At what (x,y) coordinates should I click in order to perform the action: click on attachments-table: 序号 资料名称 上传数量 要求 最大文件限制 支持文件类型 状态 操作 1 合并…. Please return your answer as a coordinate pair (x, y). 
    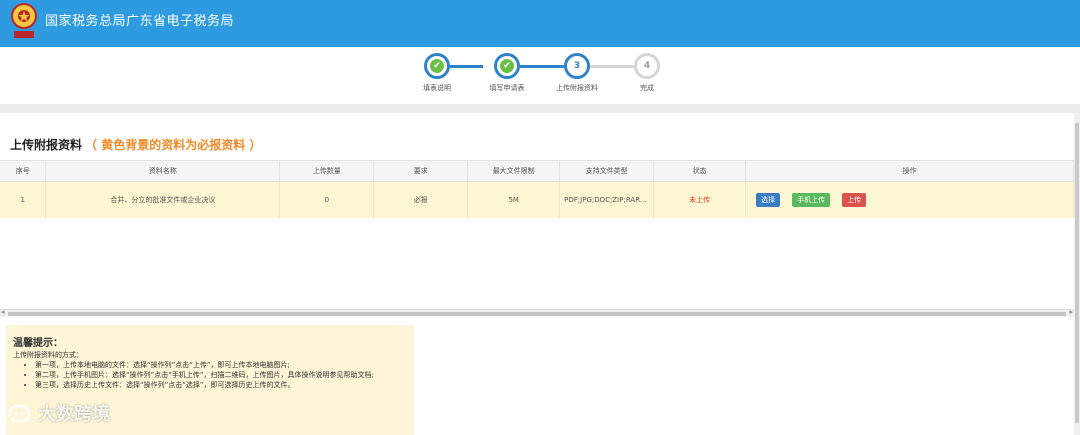
    Looking at the image, I should click on (537, 189).